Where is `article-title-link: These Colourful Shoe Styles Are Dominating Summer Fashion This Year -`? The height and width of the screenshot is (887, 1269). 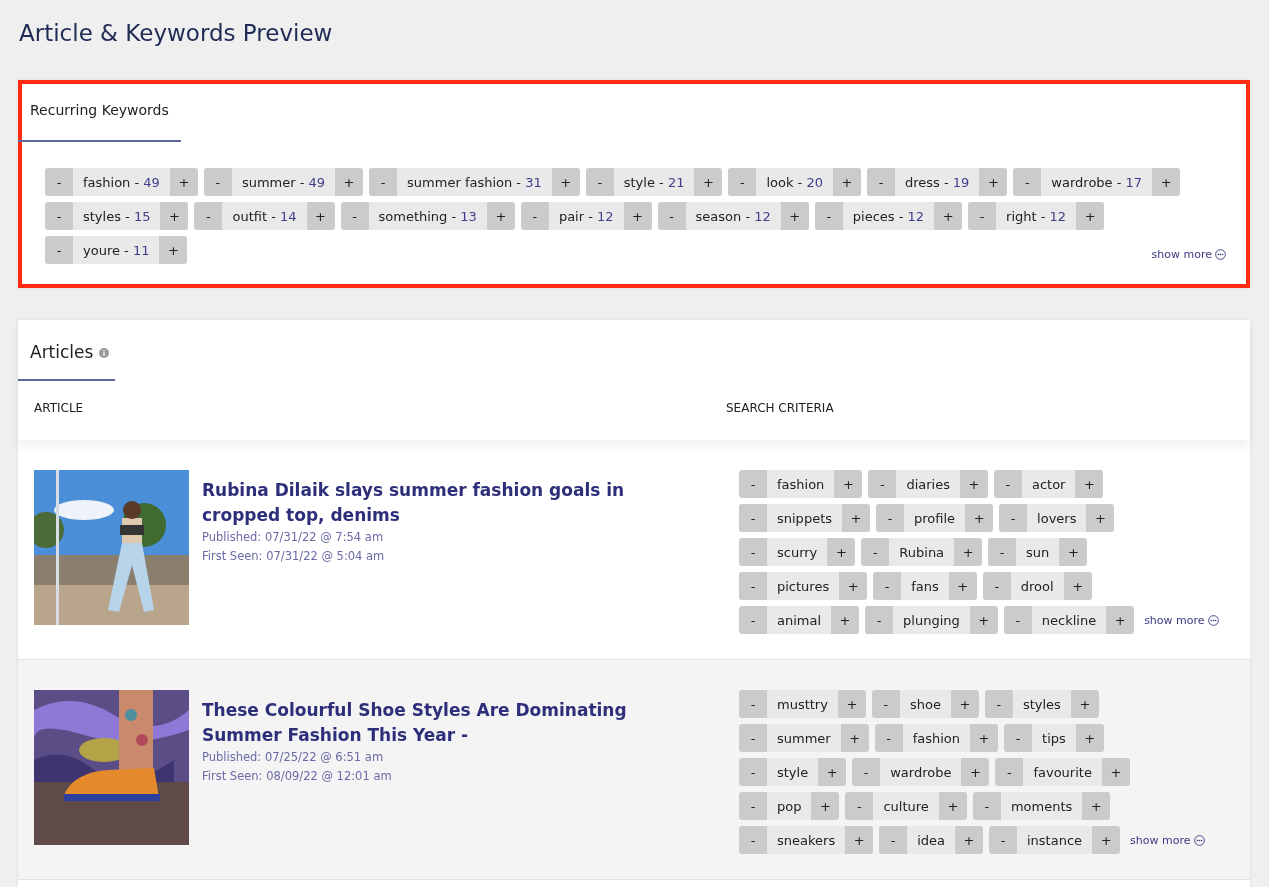
article-title-link: These Colourful Shoe Styles Are Dominating Summer Fashion This Year - is located at coordinates (422, 723).